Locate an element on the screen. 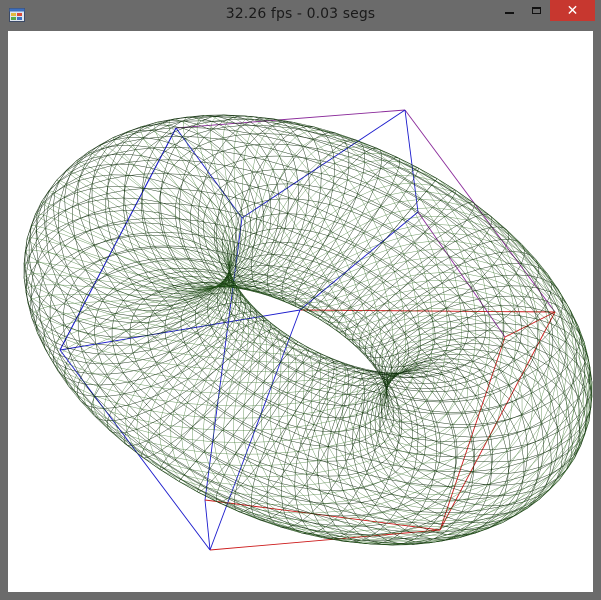 Image resolution: width=601 pixels, height=600 pixels. maximize-button is located at coordinates (536, 10).